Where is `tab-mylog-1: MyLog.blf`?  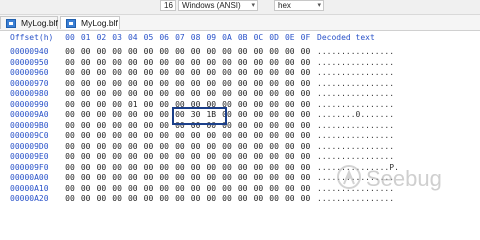 tab-mylog-1: MyLog.blf is located at coordinates (29, 22).